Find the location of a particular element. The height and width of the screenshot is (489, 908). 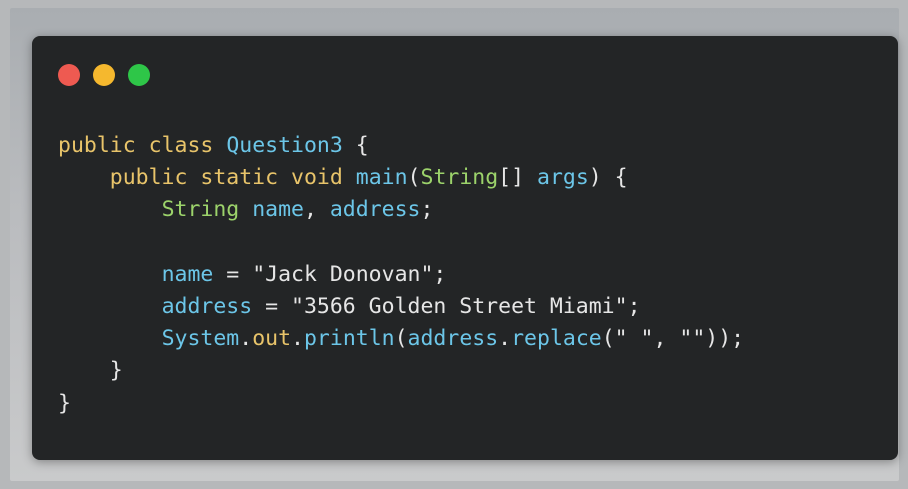

code-line: public static void main(String[] args) { is located at coordinates (401, 178).